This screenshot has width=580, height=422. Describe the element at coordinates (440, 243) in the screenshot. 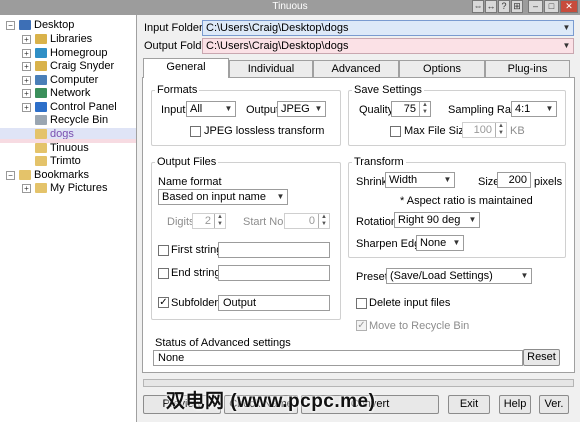

I see `sharpen-edge-select: None ▼` at that location.